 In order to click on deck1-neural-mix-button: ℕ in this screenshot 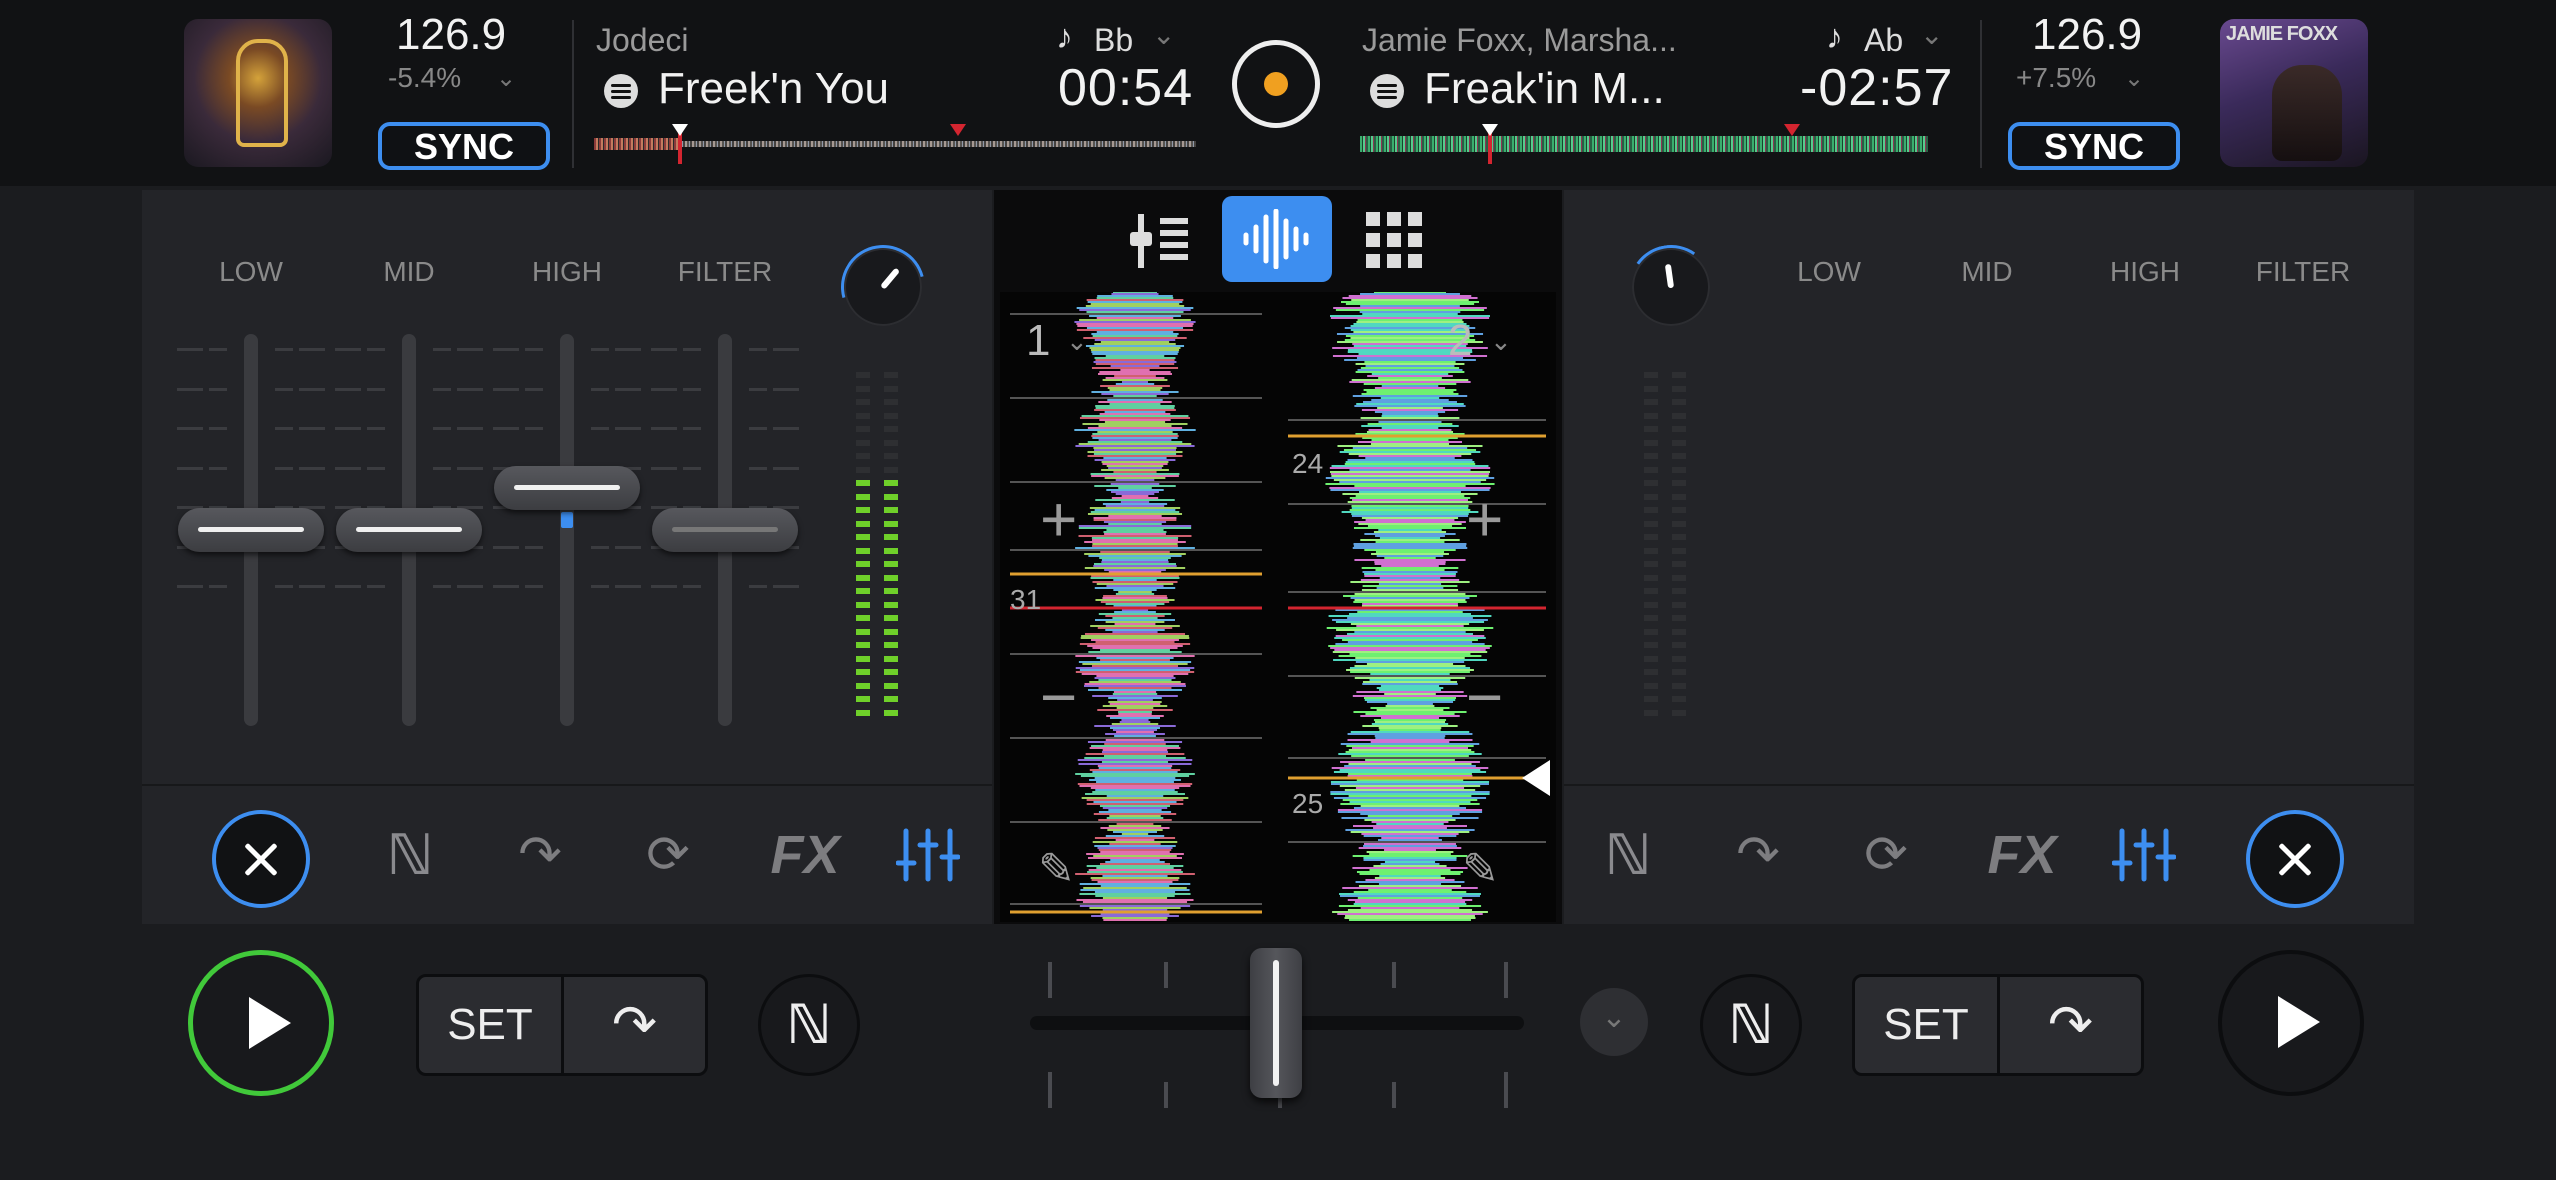, I will do `click(809, 1025)`.